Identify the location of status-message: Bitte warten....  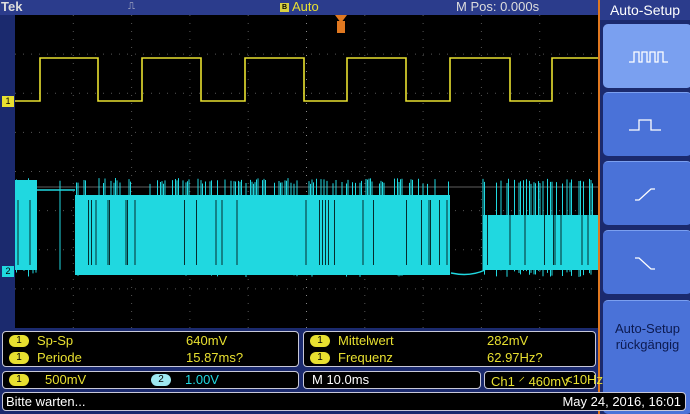
(46, 401).